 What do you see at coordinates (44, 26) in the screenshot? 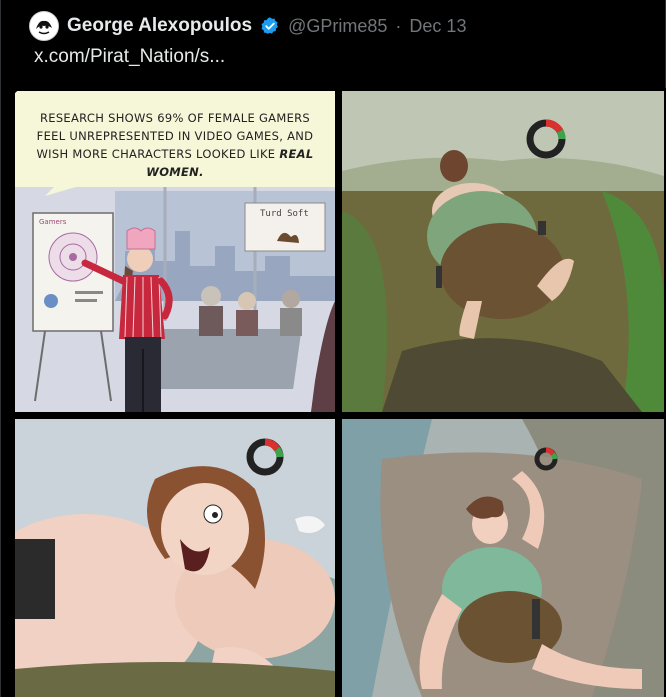
I see `avatar` at bounding box center [44, 26].